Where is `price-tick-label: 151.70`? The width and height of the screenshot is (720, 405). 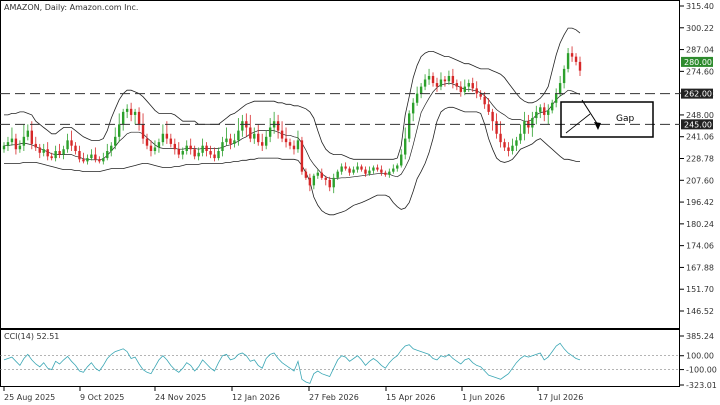 price-tick-label: 151.70 is located at coordinates (700, 289).